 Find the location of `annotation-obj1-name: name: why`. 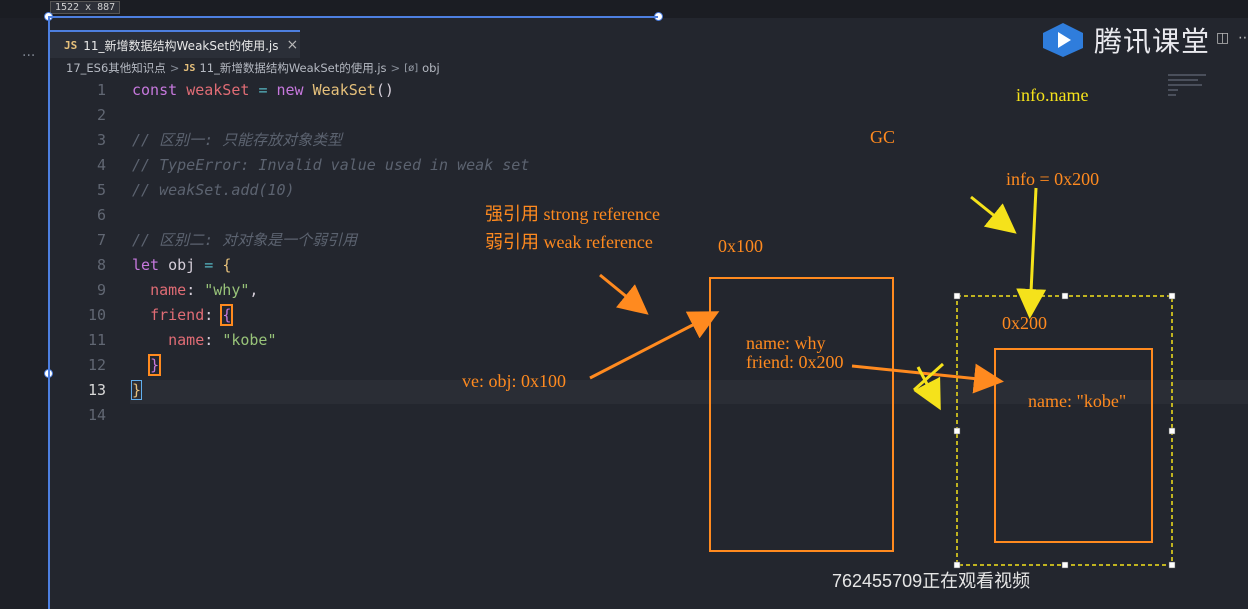

annotation-obj1-name: name: why is located at coordinates (786, 343).